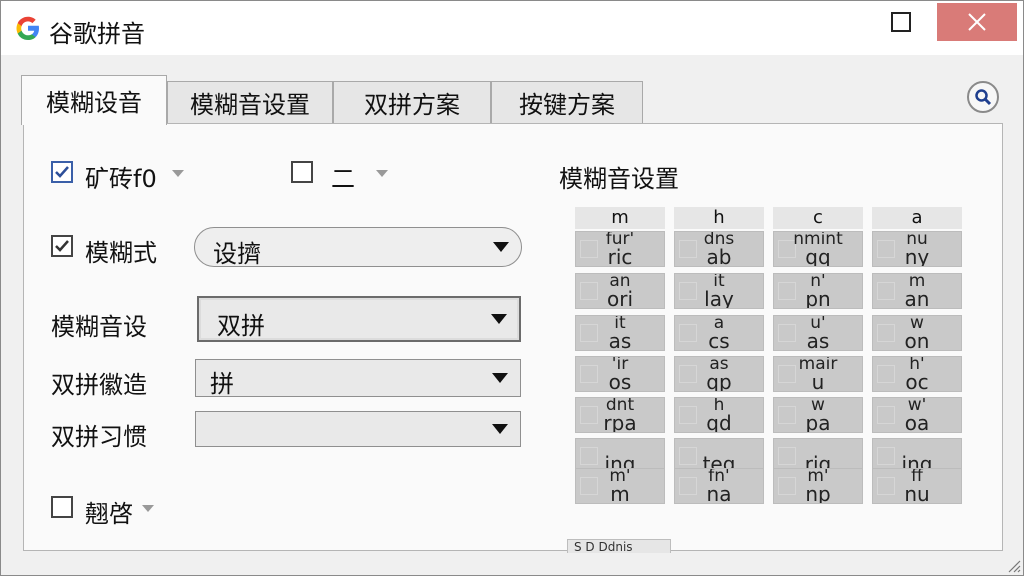 The width and height of the screenshot is (1024, 576). Describe the element at coordinates (619, 179) in the screenshot. I see `fuzzy-grid-title: 模糊音设置` at that location.